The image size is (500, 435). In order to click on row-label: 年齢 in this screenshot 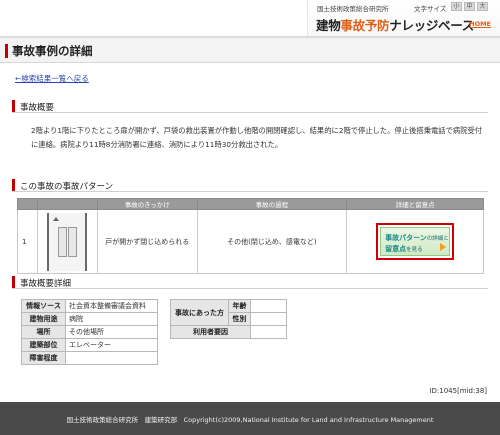, I will do `click(239, 306)`.